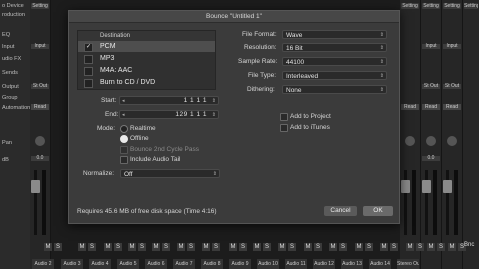 This screenshot has height=269, width=479. Describe the element at coordinates (334, 61) in the screenshot. I see `sample-rate-popup: 44100 ⇕` at that location.